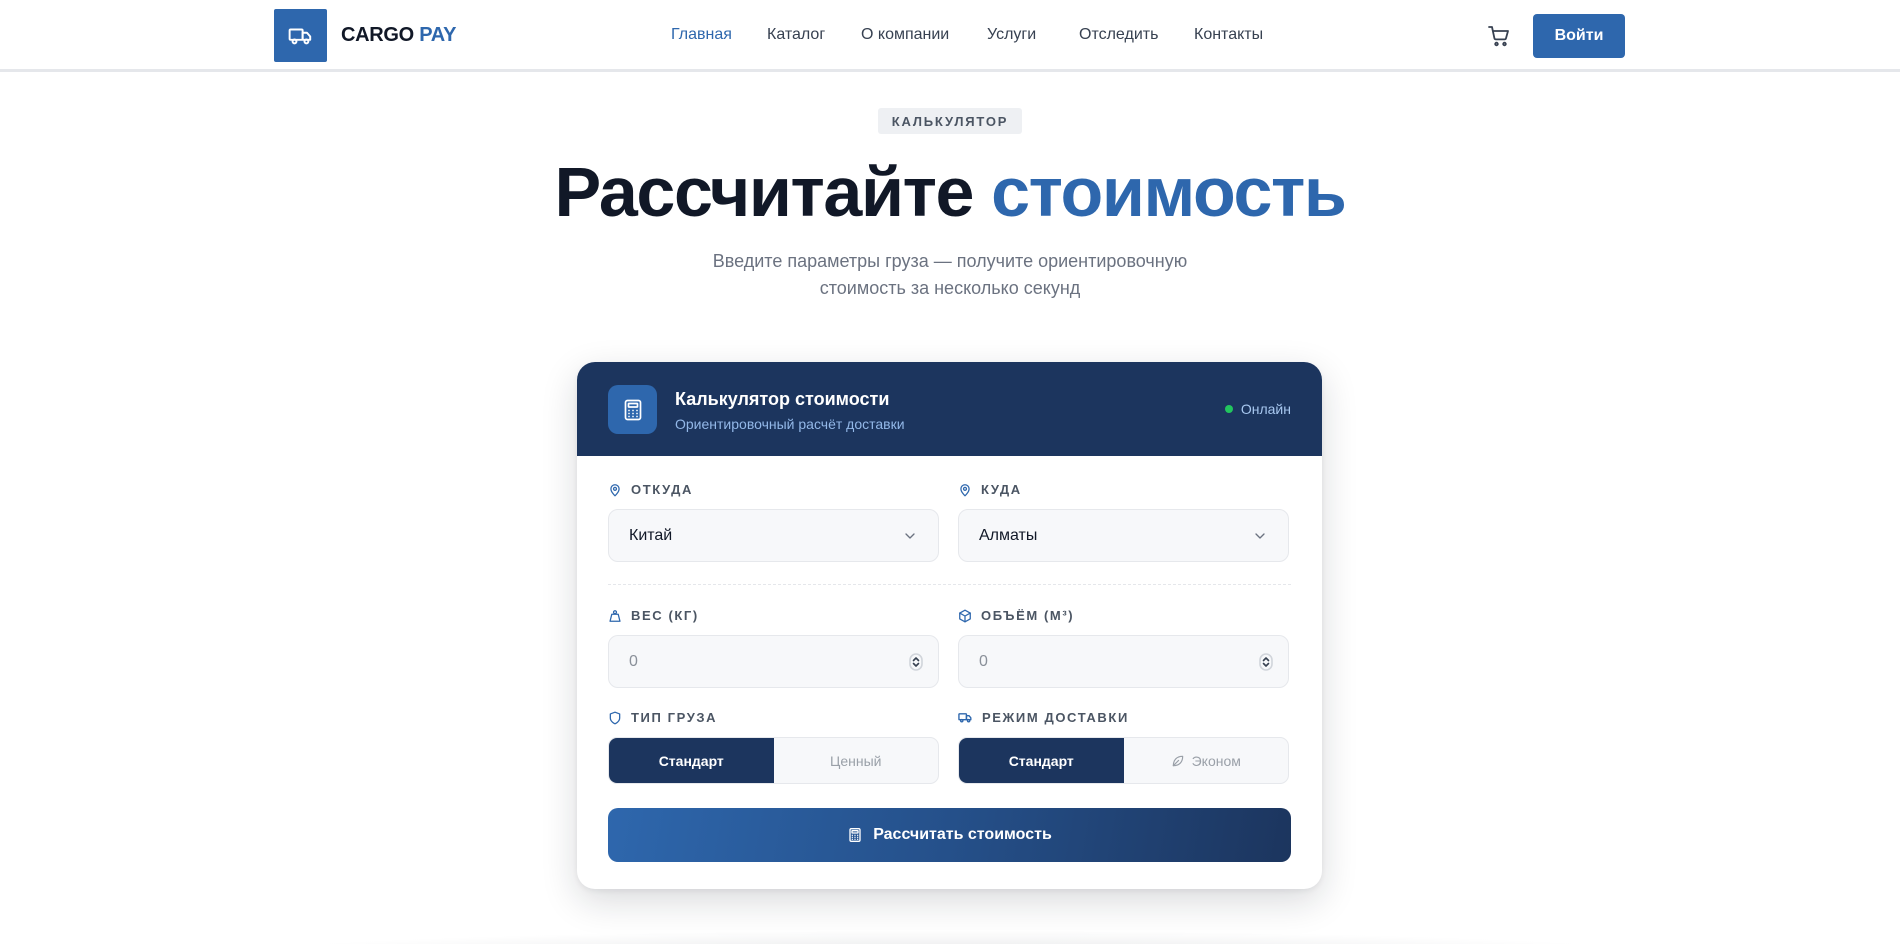  I want to click on calculate-button-label: Рассчитать стоимость, so click(962, 834).